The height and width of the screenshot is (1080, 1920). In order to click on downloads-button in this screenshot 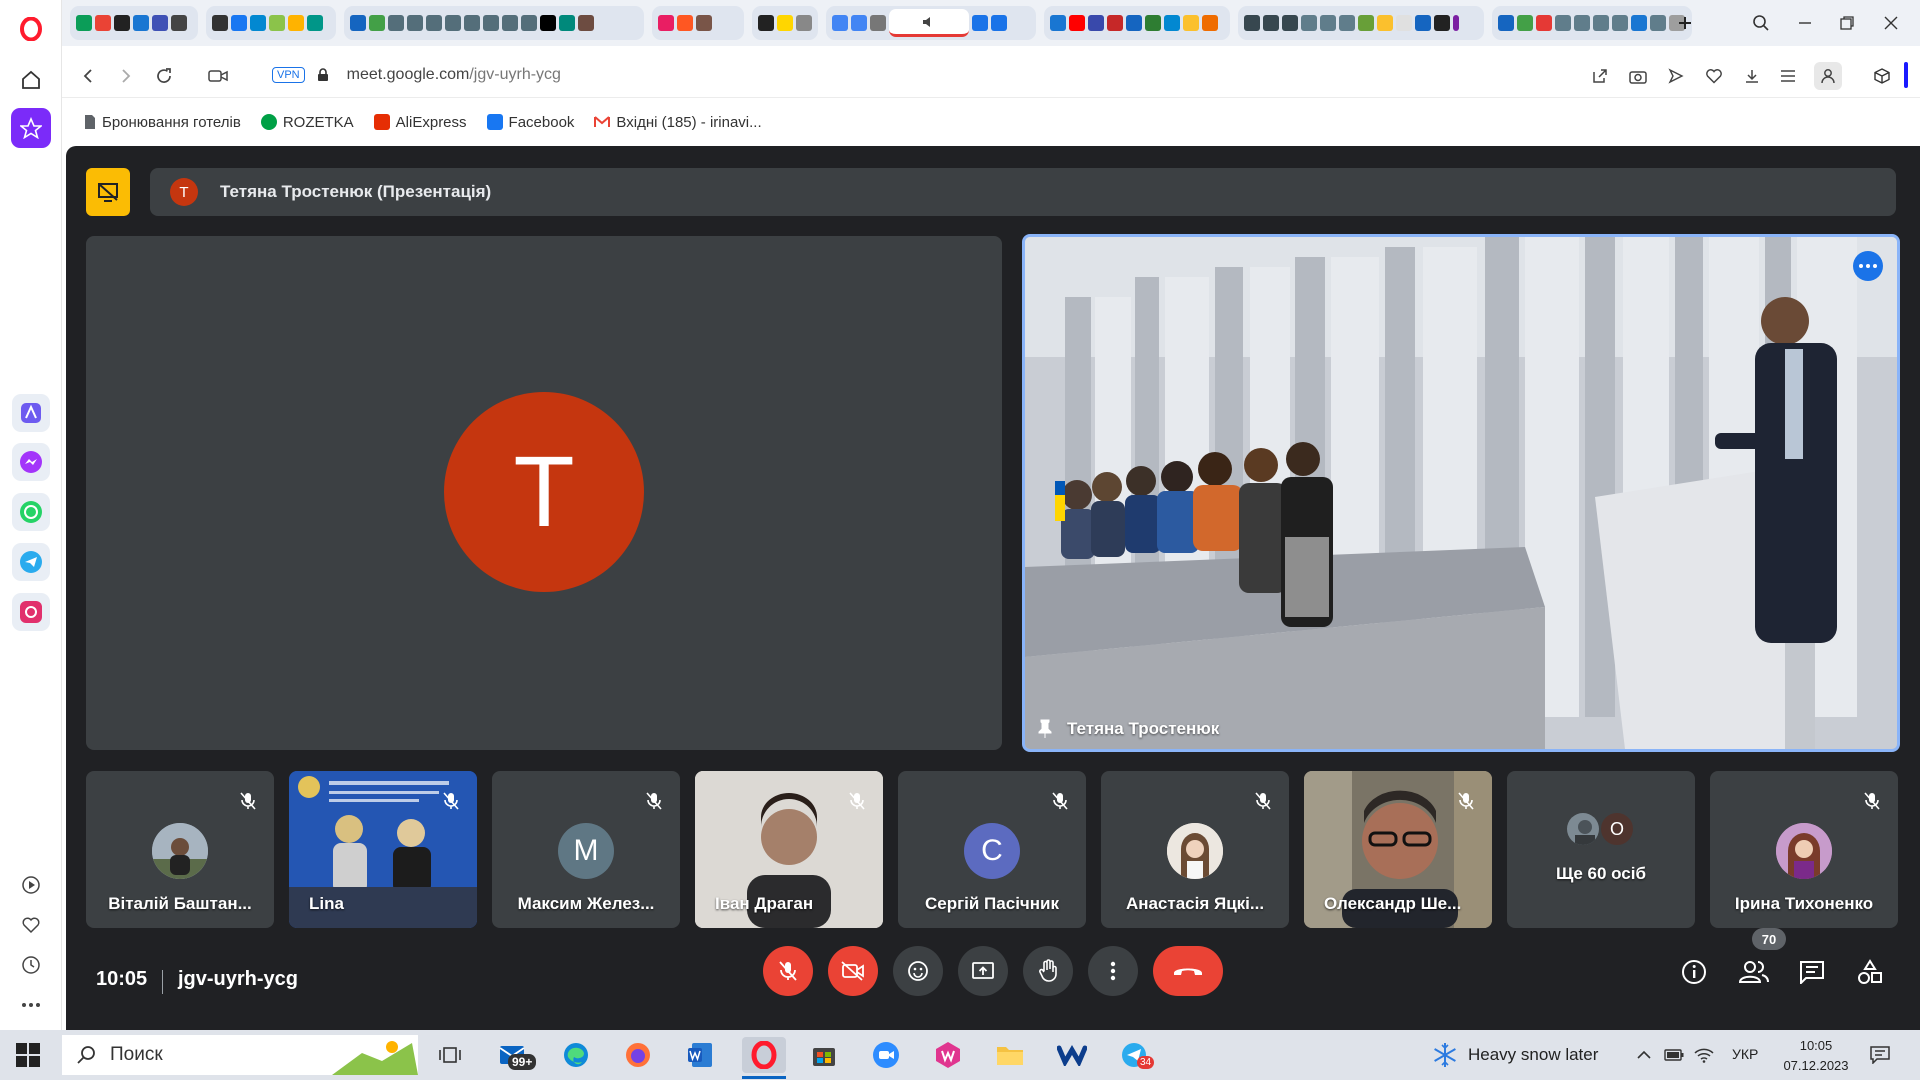, I will do `click(1752, 76)`.